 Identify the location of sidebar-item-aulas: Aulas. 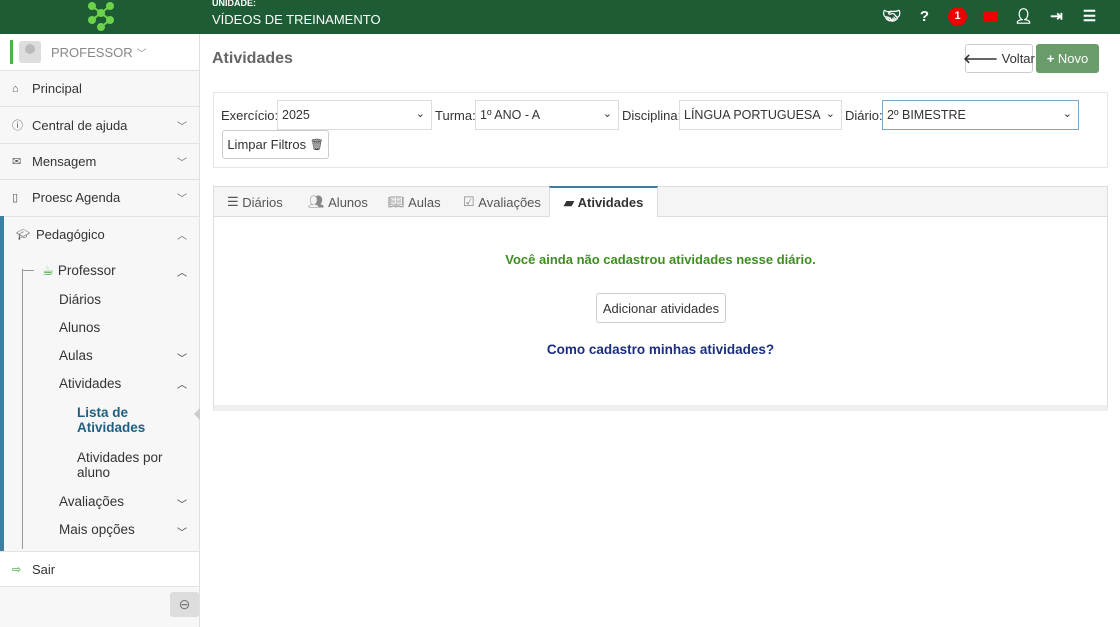
(76, 355).